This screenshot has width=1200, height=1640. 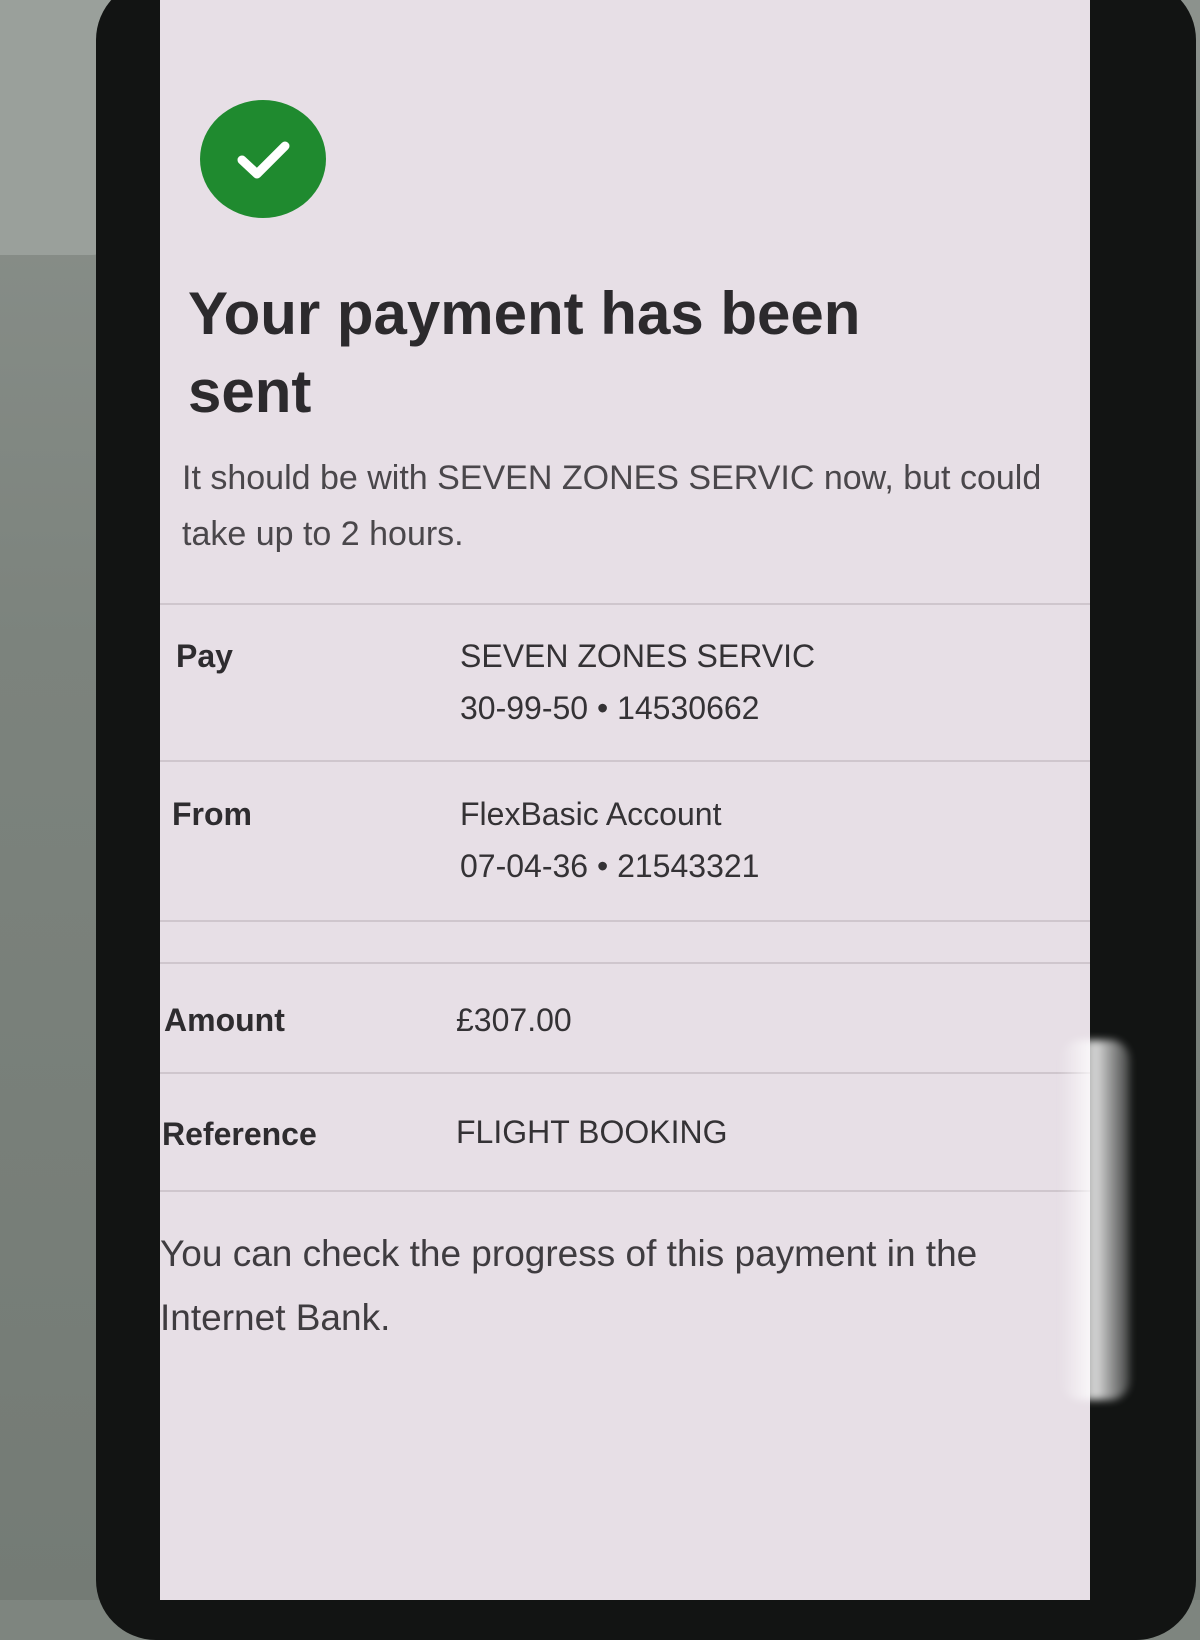 I want to click on check-icon, so click(x=263, y=160).